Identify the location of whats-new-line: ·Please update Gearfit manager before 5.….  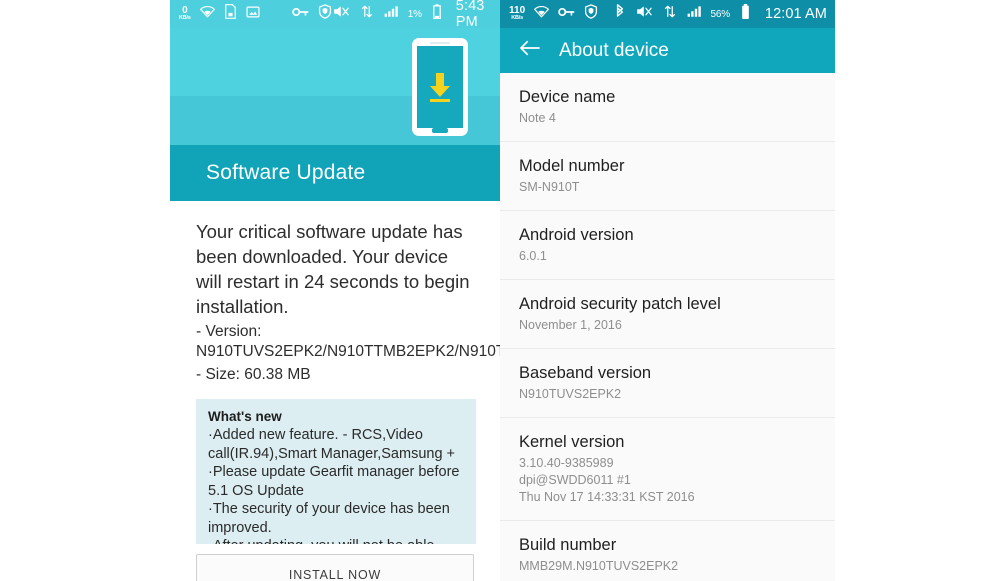
(334, 481).